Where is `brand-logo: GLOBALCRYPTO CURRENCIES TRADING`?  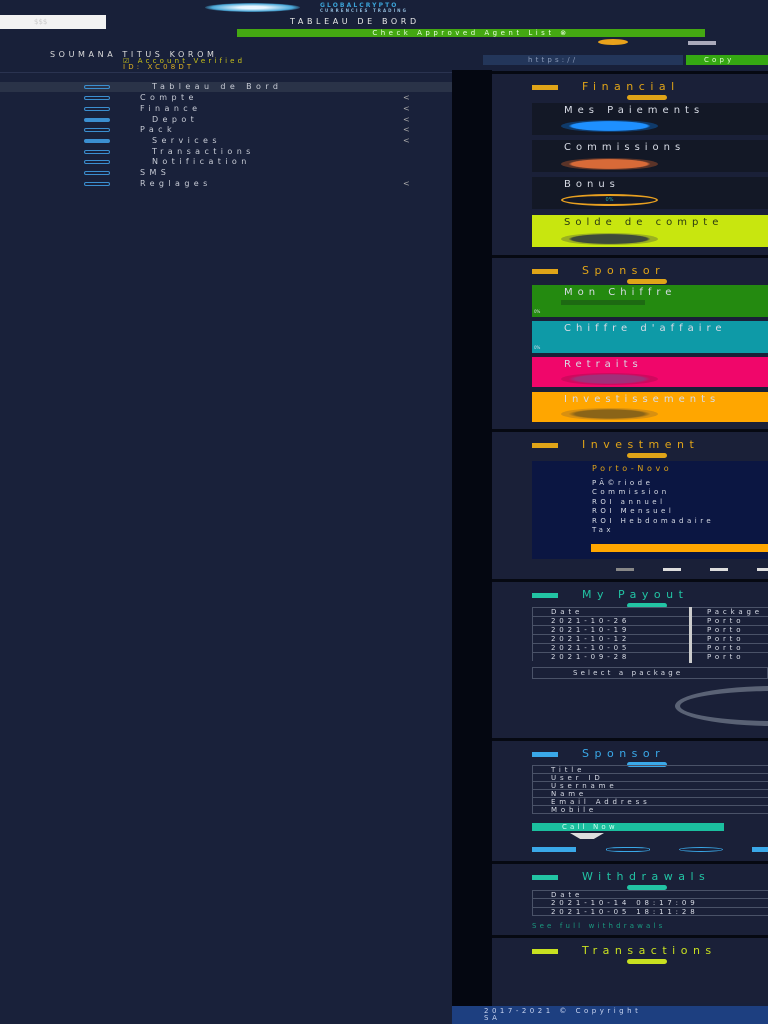
brand-logo: GLOBALCRYPTO CURRENCIES TRADING is located at coordinates (364, 8).